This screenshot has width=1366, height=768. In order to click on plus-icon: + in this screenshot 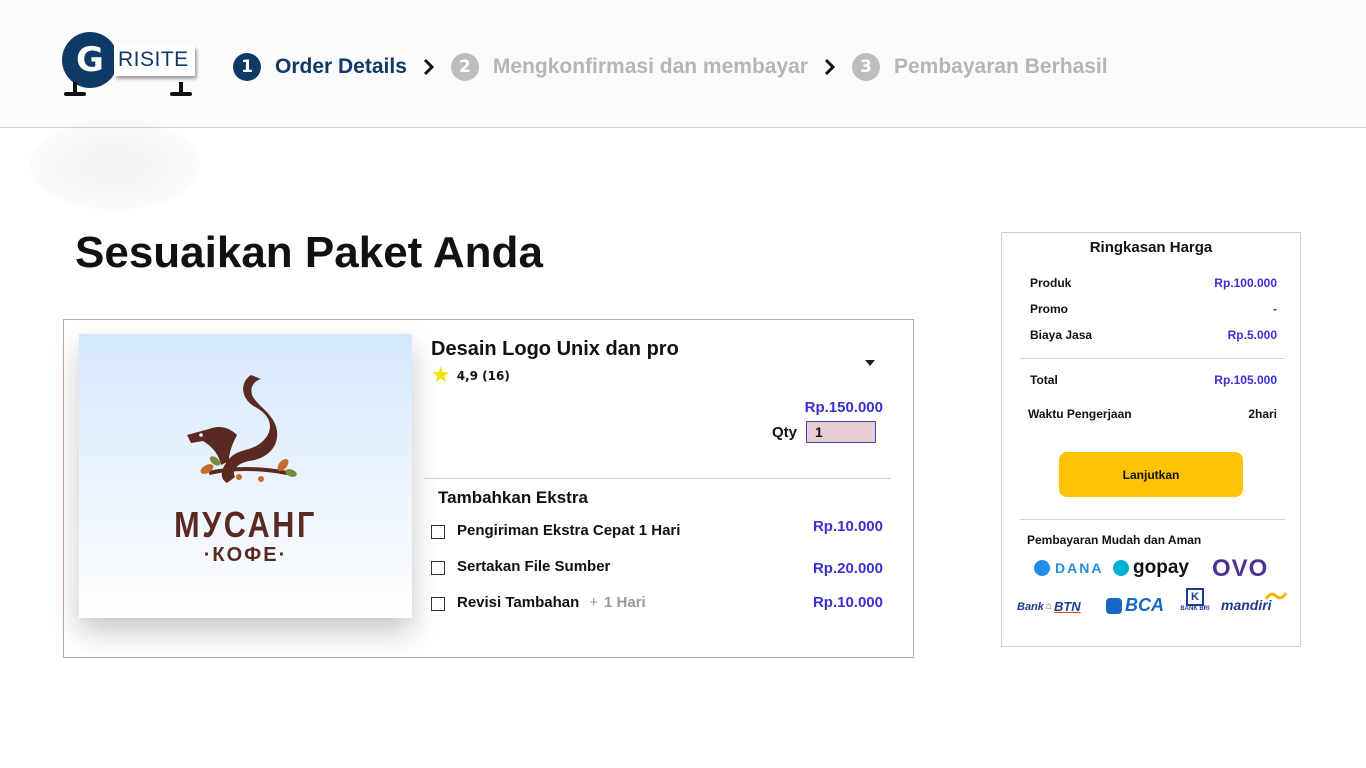, I will do `click(594, 602)`.